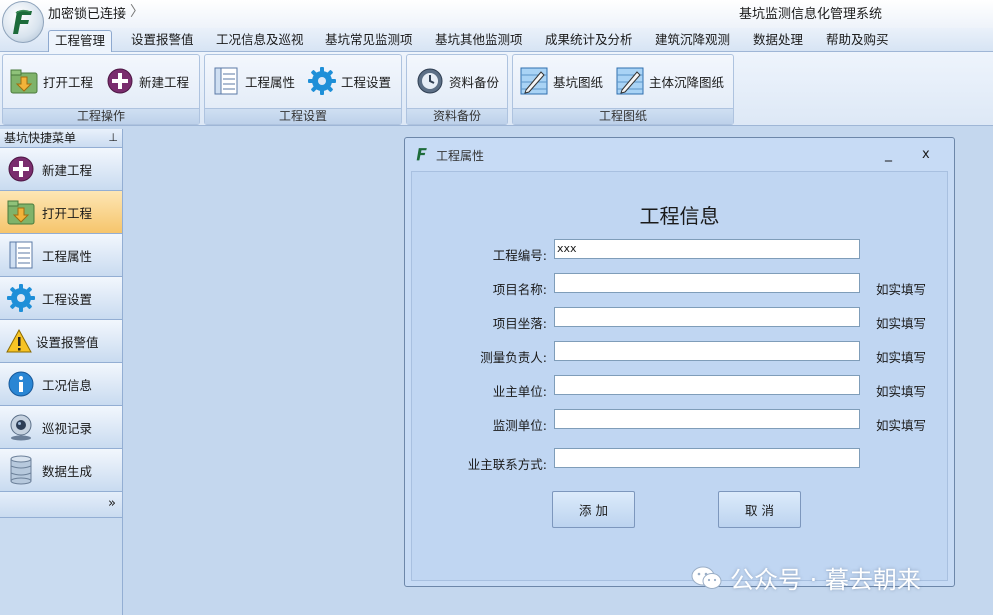 The width and height of the screenshot is (993, 615). What do you see at coordinates (457, 116) in the screenshot?
I see `ribbon-group-label: 资料备份` at bounding box center [457, 116].